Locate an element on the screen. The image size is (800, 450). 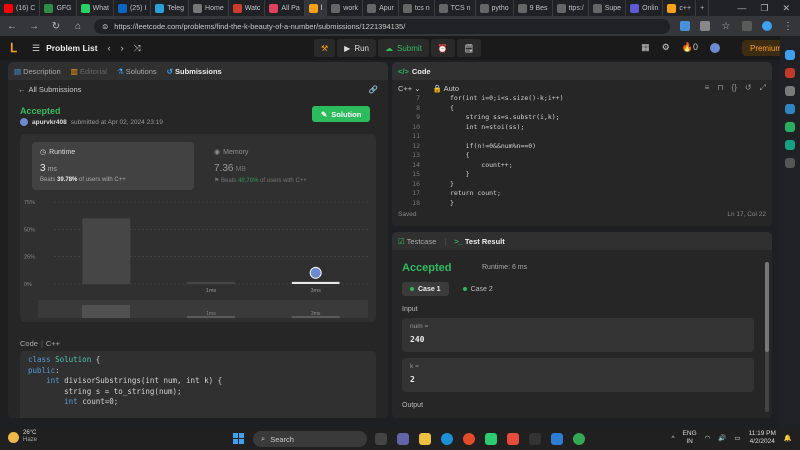
brave-icon is located at coordinates (469, 439).